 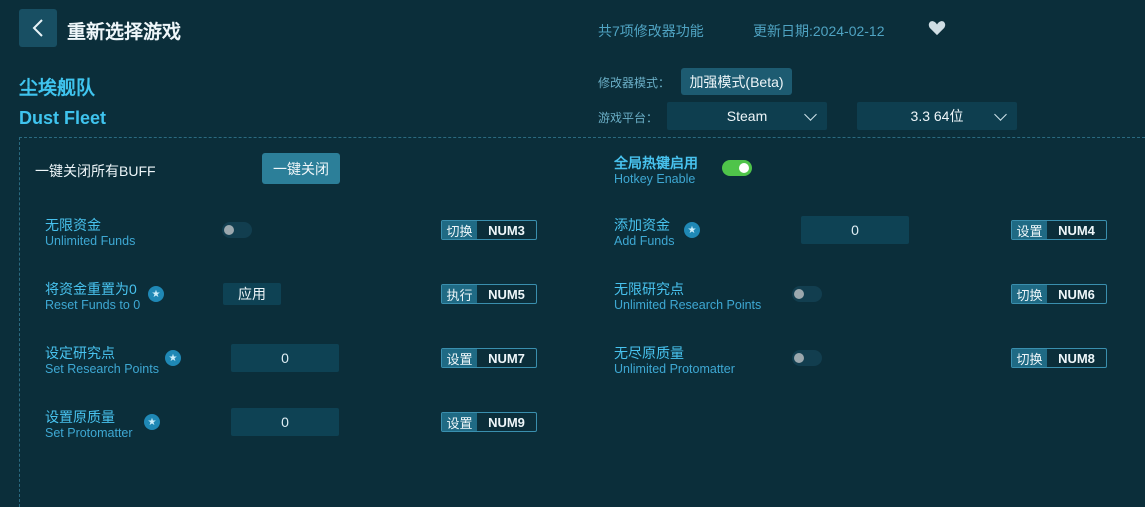 I want to click on hotkey-num8: 切换 NUM8, so click(x=1059, y=358).